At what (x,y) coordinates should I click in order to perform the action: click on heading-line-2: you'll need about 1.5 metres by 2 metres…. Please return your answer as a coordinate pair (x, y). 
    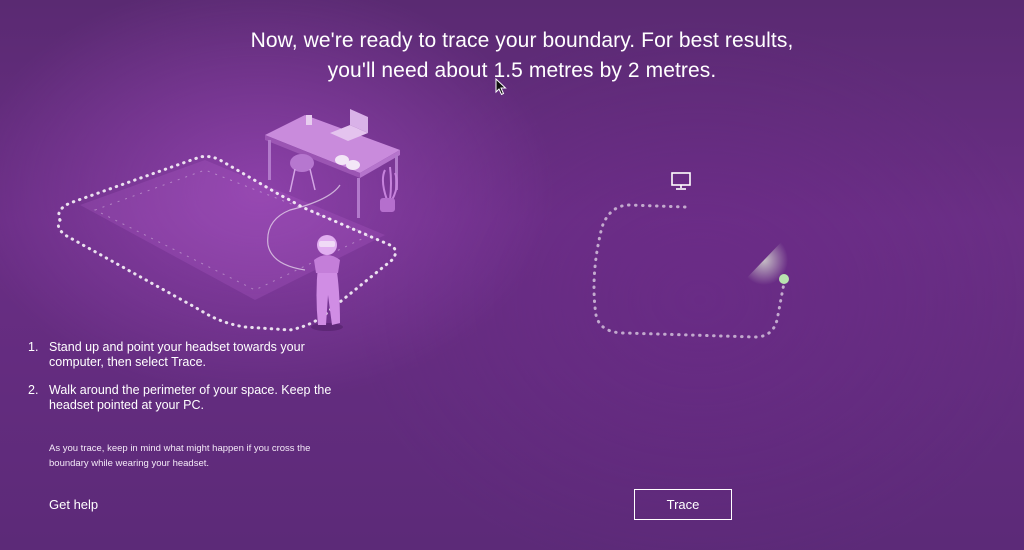
    Looking at the image, I should click on (522, 70).